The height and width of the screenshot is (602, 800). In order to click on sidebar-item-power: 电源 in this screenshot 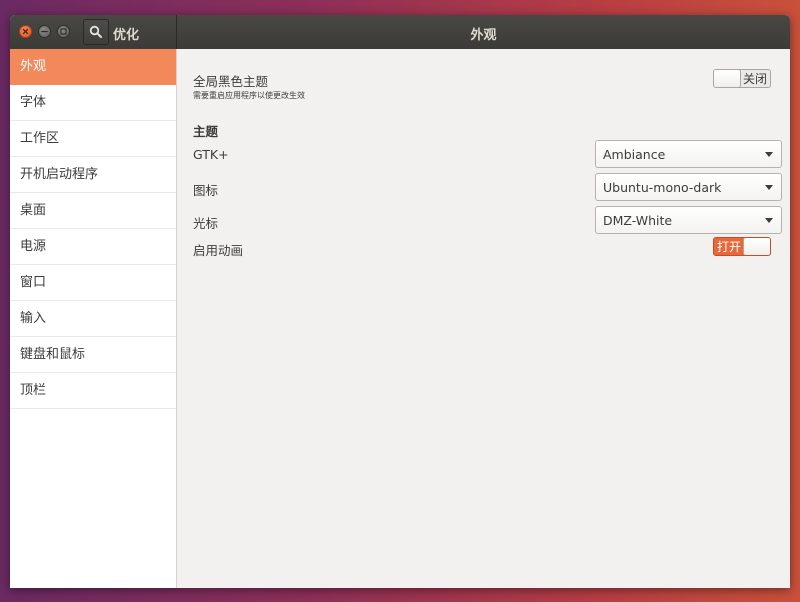, I will do `click(93, 247)`.